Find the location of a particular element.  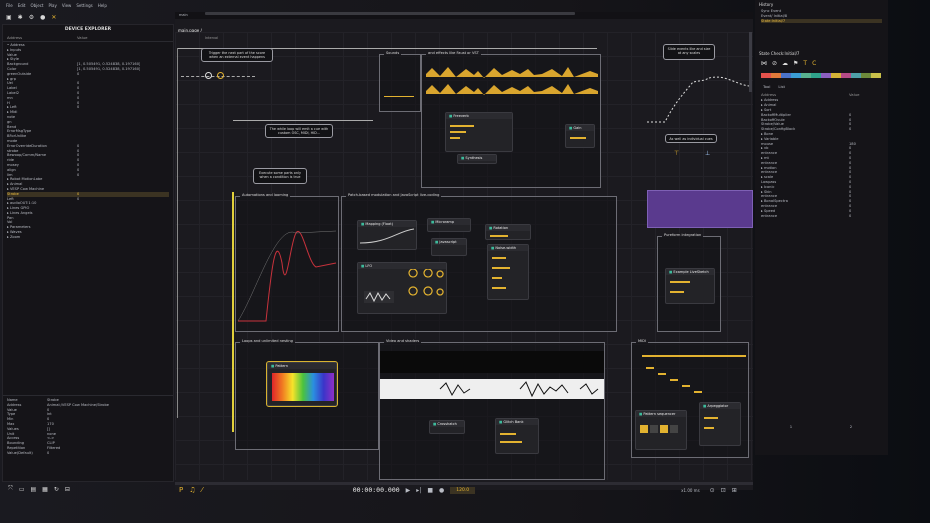

play-icon: ⋈ is located at coordinates (764, 63).